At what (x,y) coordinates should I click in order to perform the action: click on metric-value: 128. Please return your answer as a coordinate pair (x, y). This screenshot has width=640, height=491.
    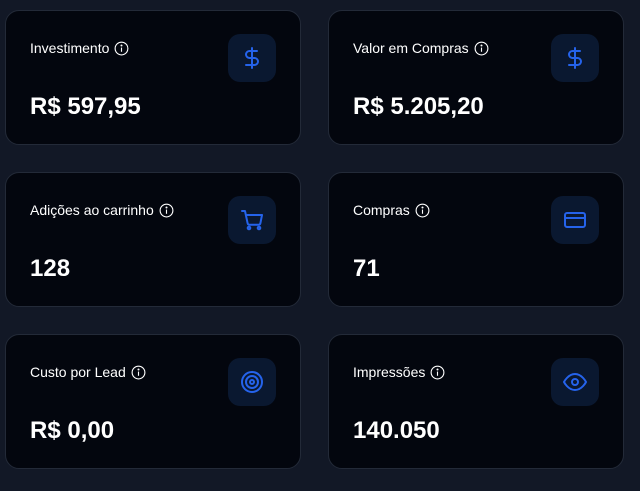
    Looking at the image, I should click on (50, 268).